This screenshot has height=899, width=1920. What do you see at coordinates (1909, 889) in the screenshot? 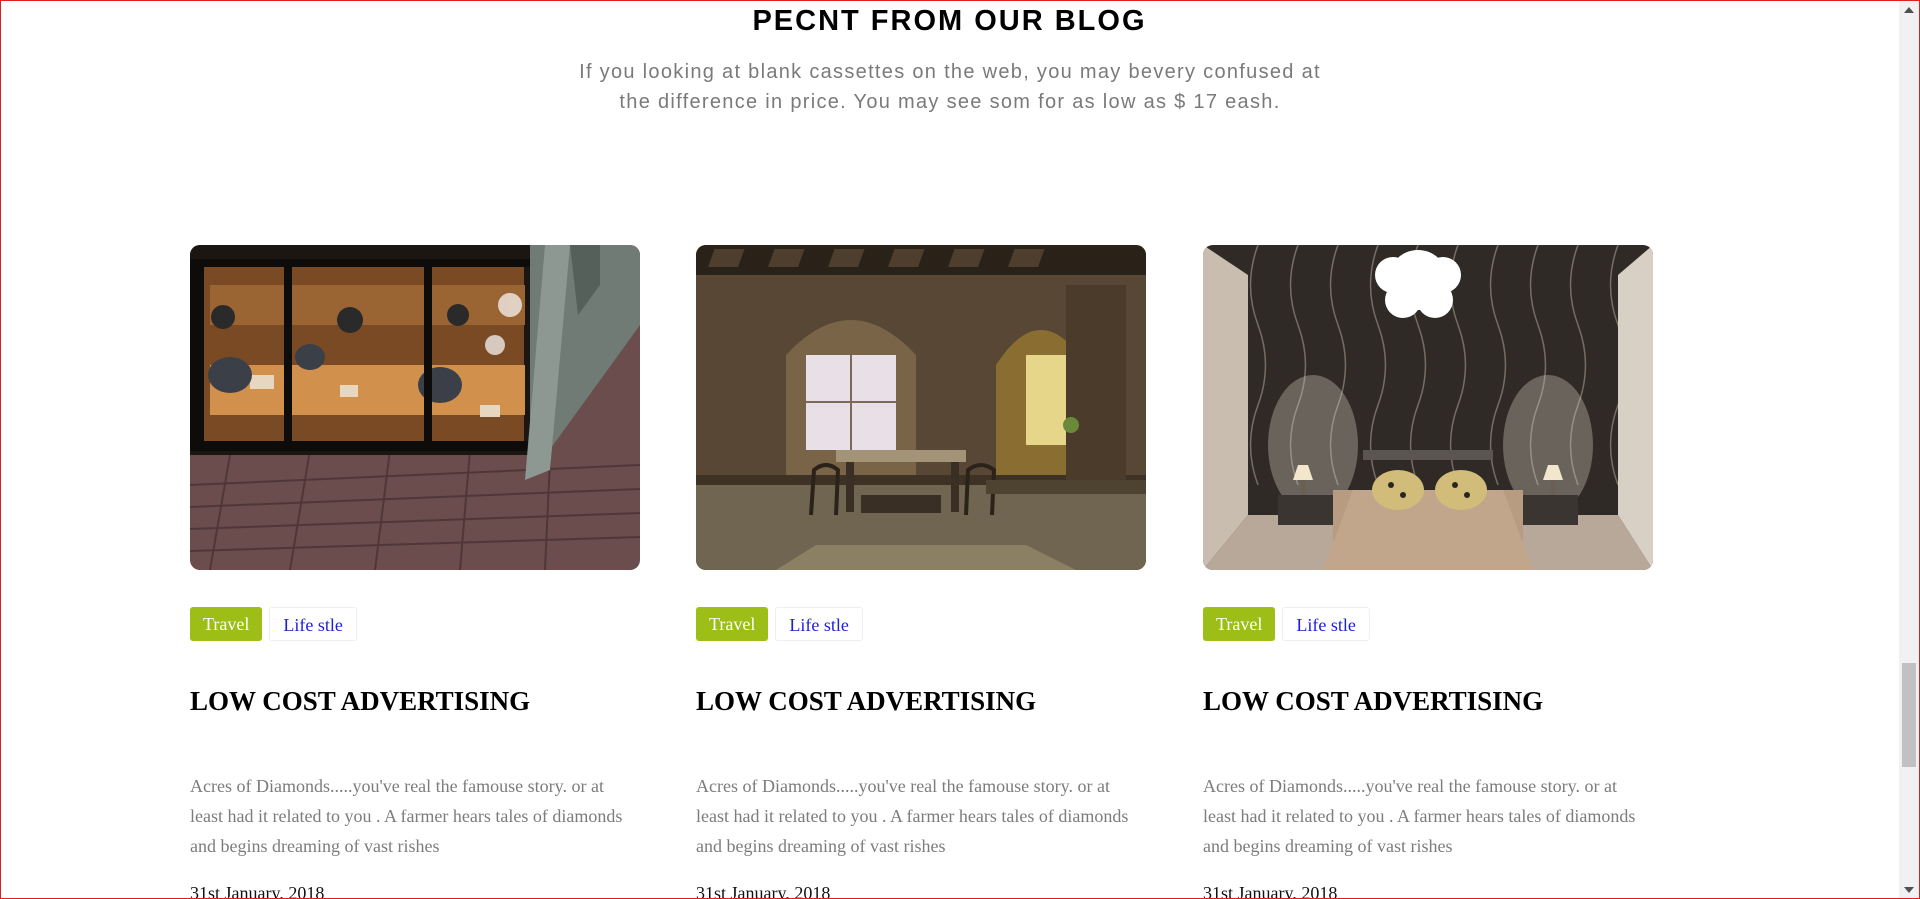
I see `scroll-down-arrow-icon` at bounding box center [1909, 889].